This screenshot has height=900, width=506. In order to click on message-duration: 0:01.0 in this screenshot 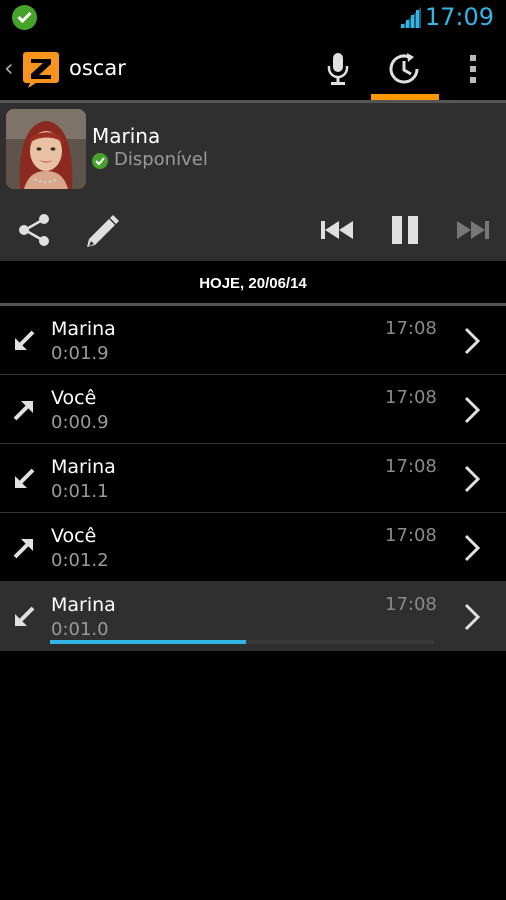, I will do `click(80, 629)`.